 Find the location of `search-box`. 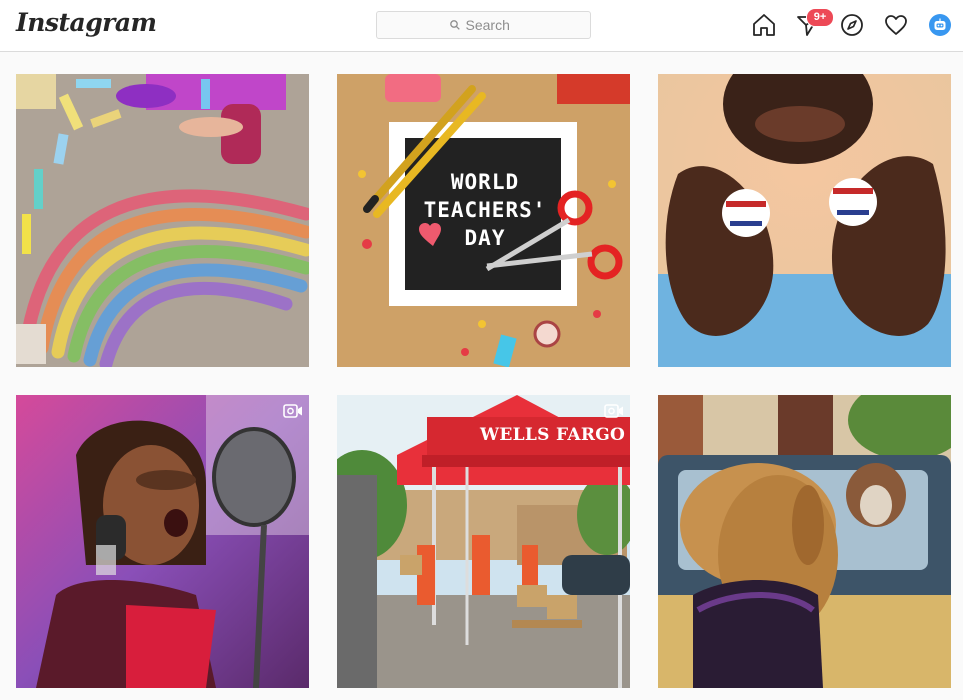

search-box is located at coordinates (483, 25).